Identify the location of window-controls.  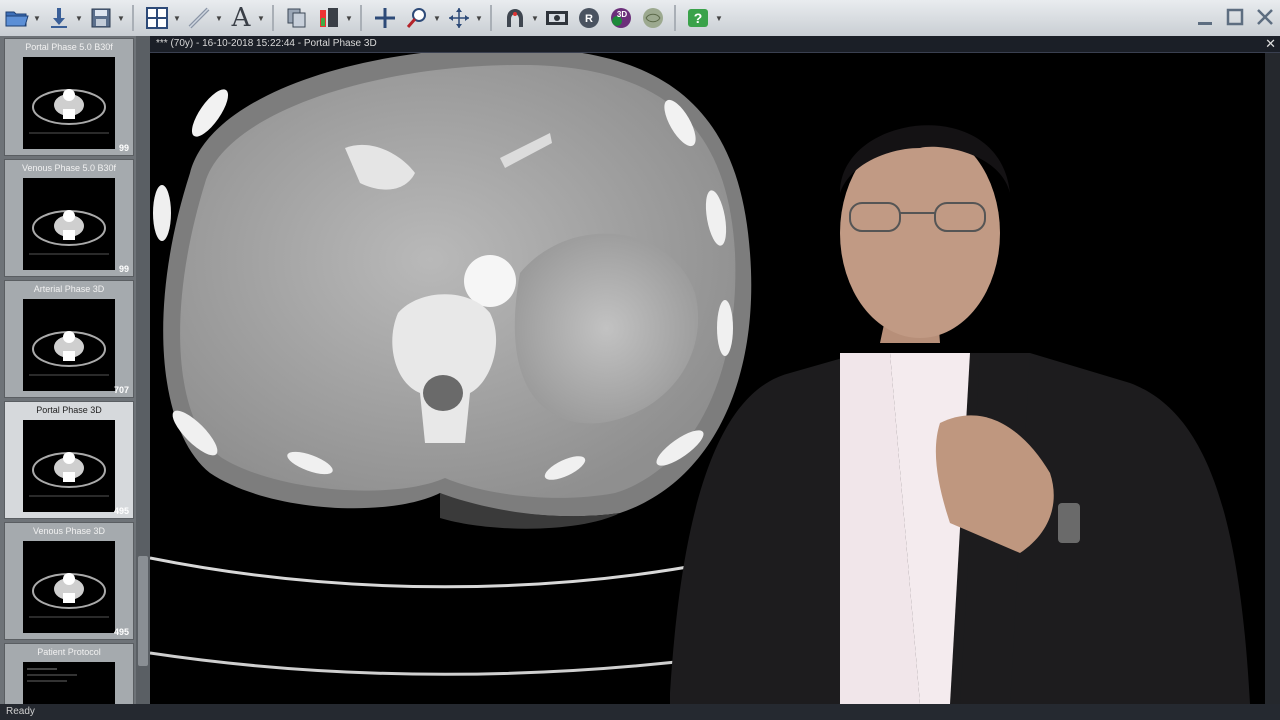
(1235, 18).